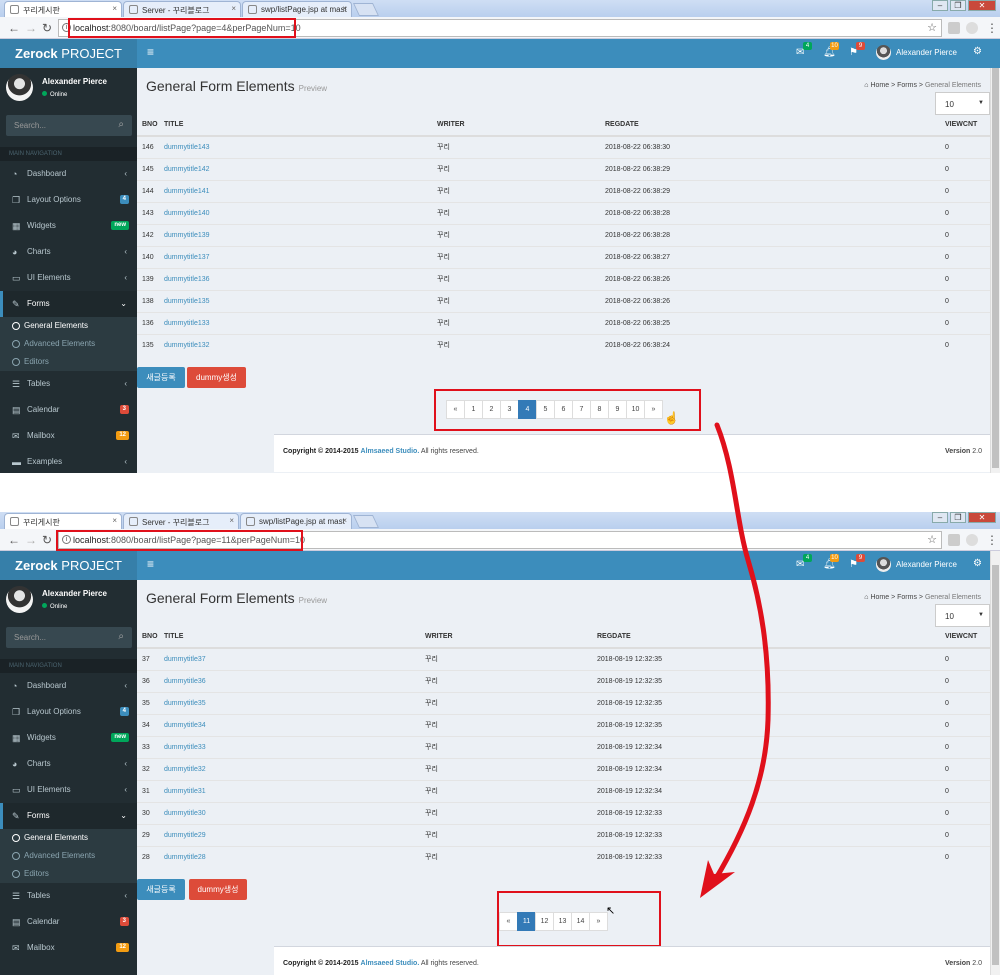  What do you see at coordinates (300, 146) in the screenshot?
I see `title-link: dummytitle143` at bounding box center [300, 146].